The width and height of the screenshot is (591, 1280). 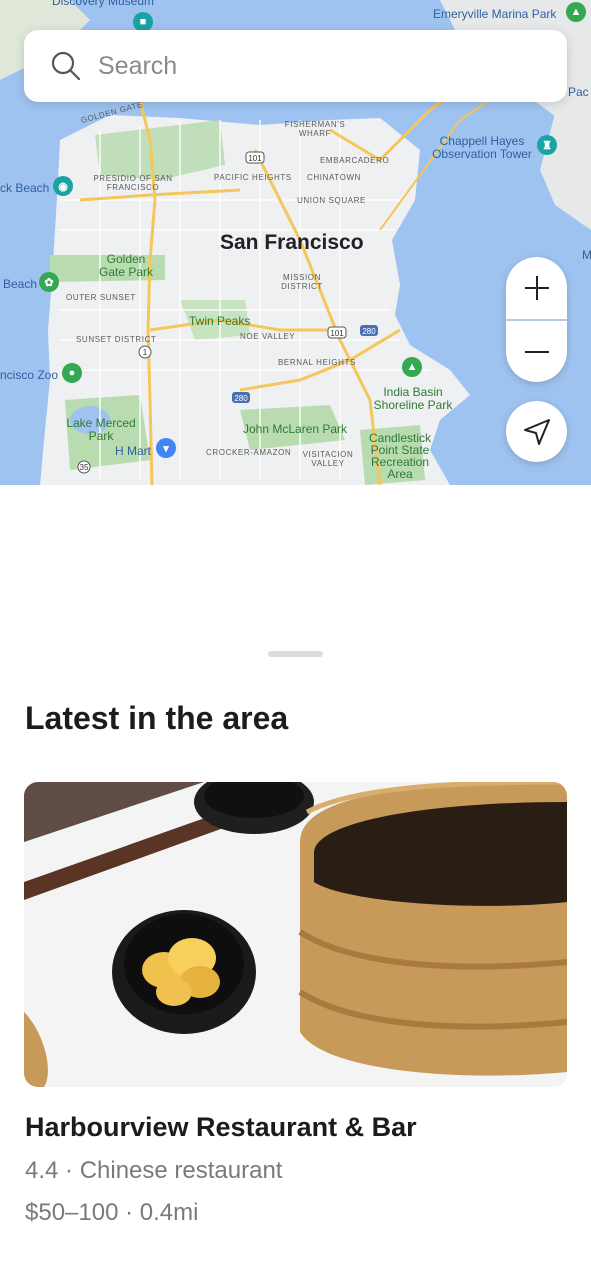 What do you see at coordinates (84, 467) in the screenshot?
I see `svg-text: 35` at bounding box center [84, 467].